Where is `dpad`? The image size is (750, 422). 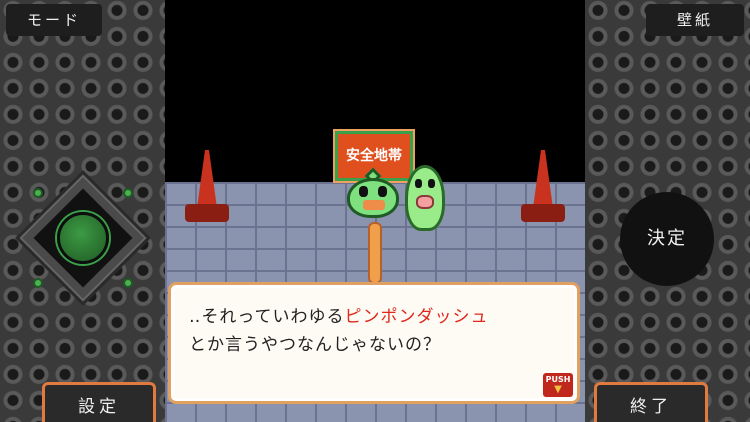 dpad is located at coordinates (83, 238).